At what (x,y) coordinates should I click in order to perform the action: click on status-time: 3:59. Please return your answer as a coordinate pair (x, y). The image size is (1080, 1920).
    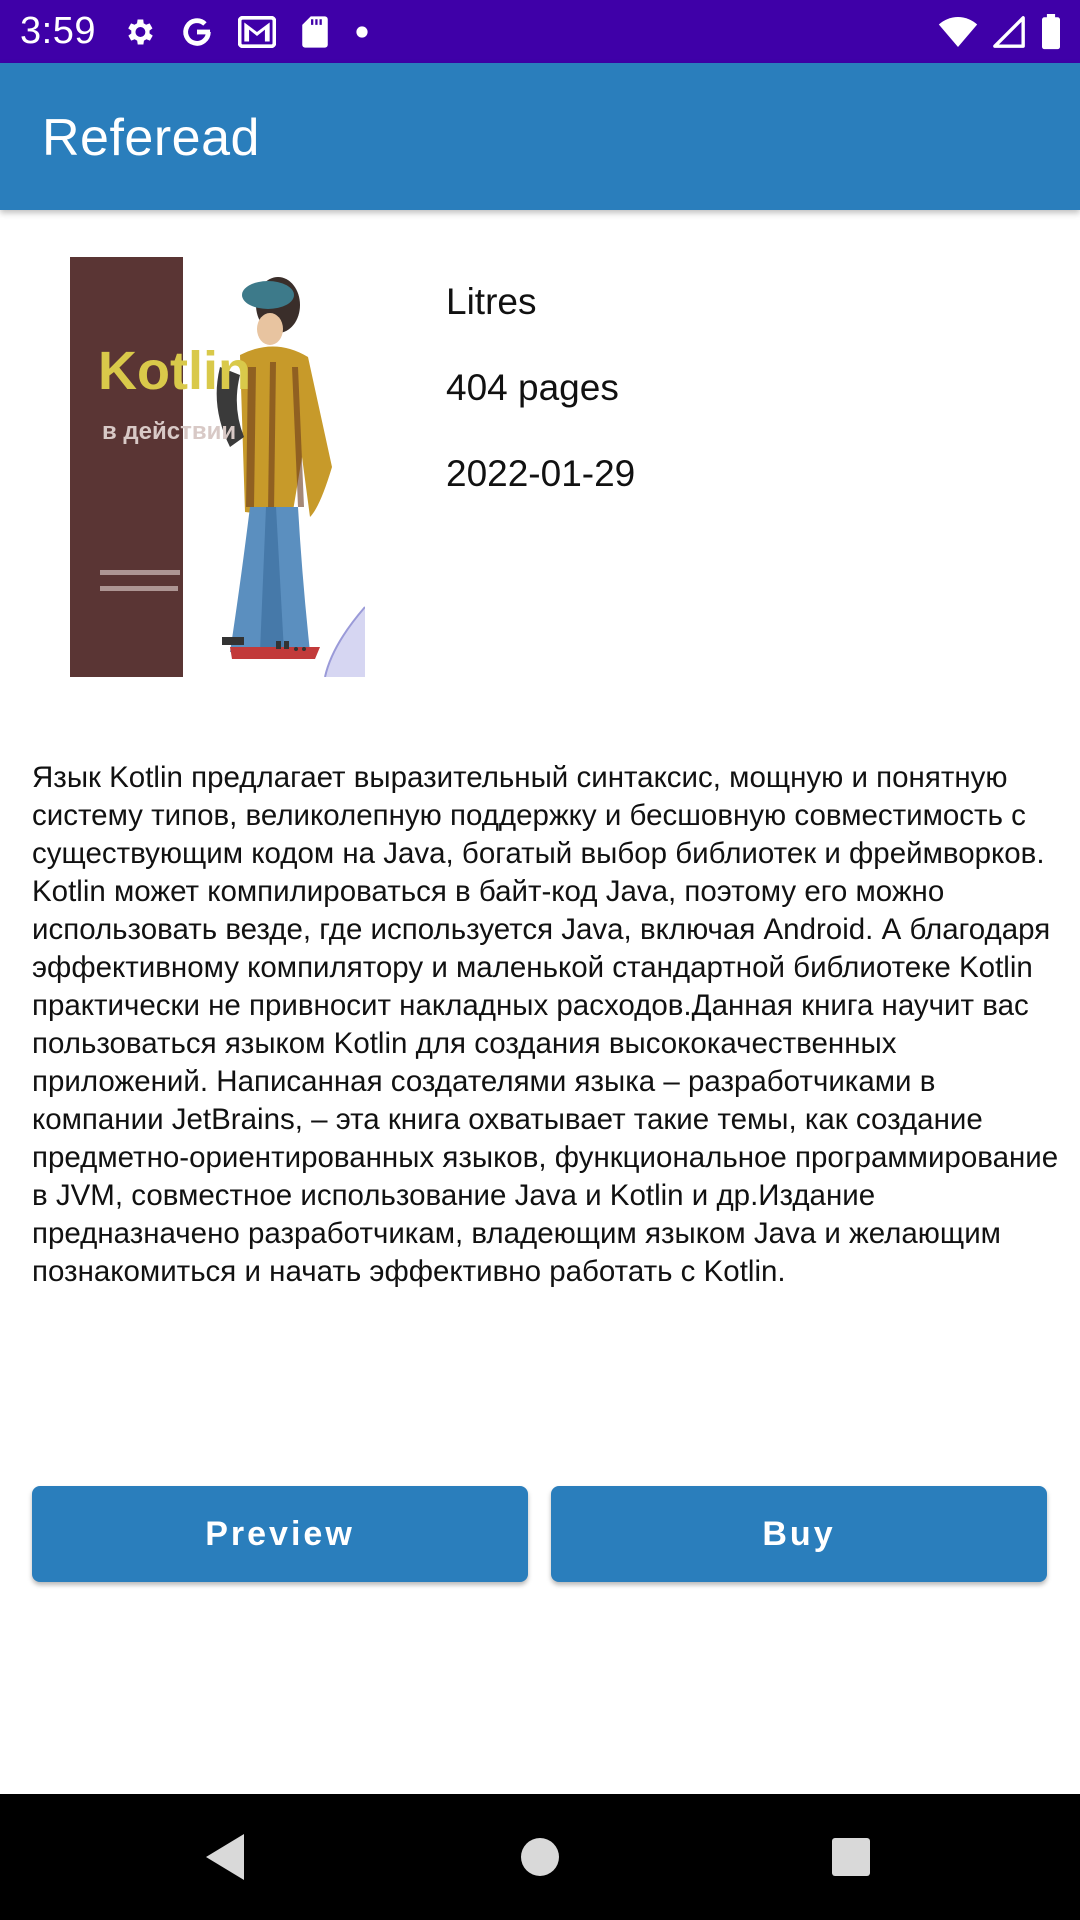
    Looking at the image, I should click on (58, 31).